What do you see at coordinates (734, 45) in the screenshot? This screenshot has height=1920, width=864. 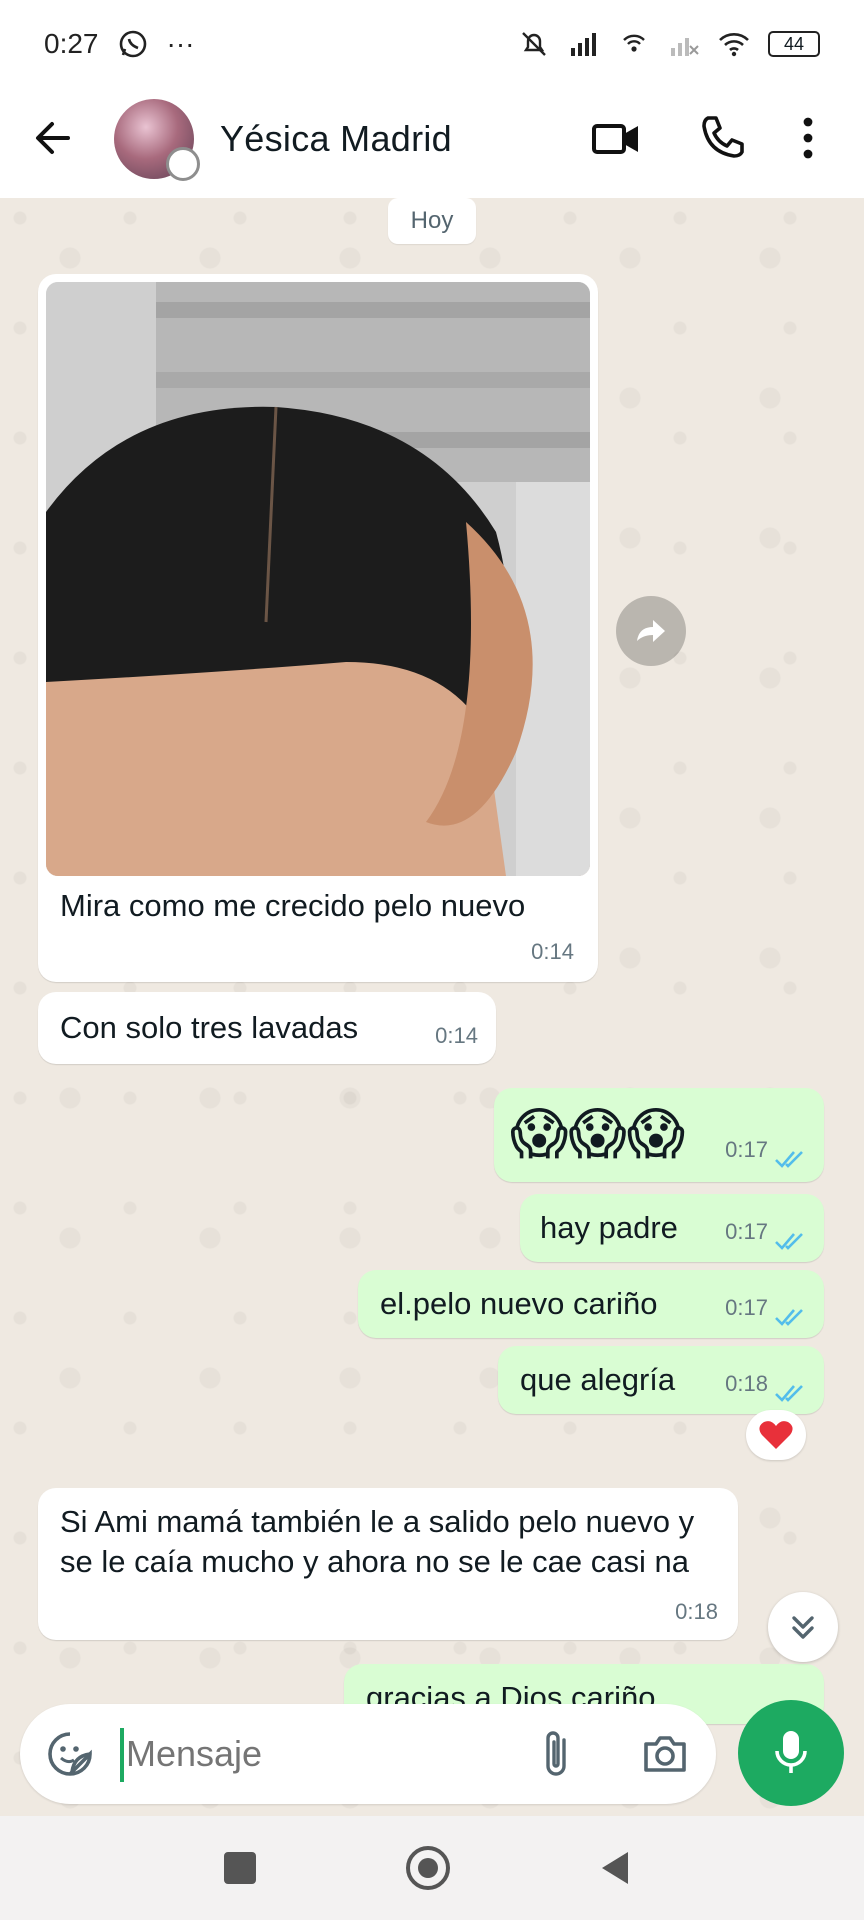 I see `wifi-icon` at bounding box center [734, 45].